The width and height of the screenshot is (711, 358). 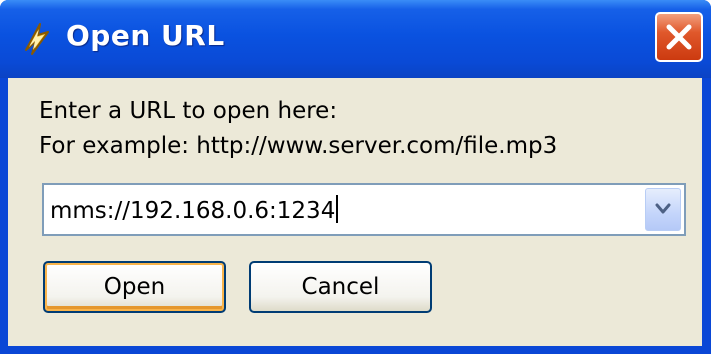 What do you see at coordinates (337, 209) in the screenshot?
I see `text-caret` at bounding box center [337, 209].